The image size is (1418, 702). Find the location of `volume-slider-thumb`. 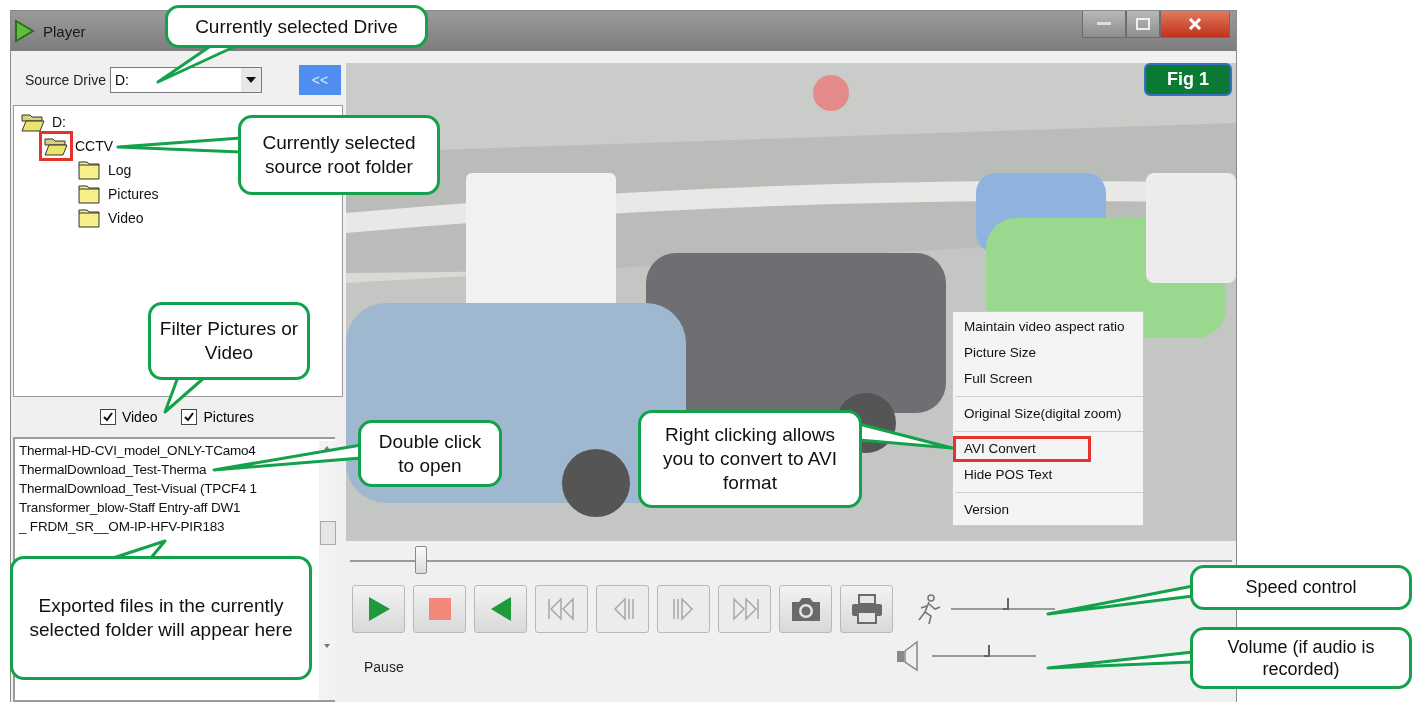

volume-slider-thumb is located at coordinates (986, 651).